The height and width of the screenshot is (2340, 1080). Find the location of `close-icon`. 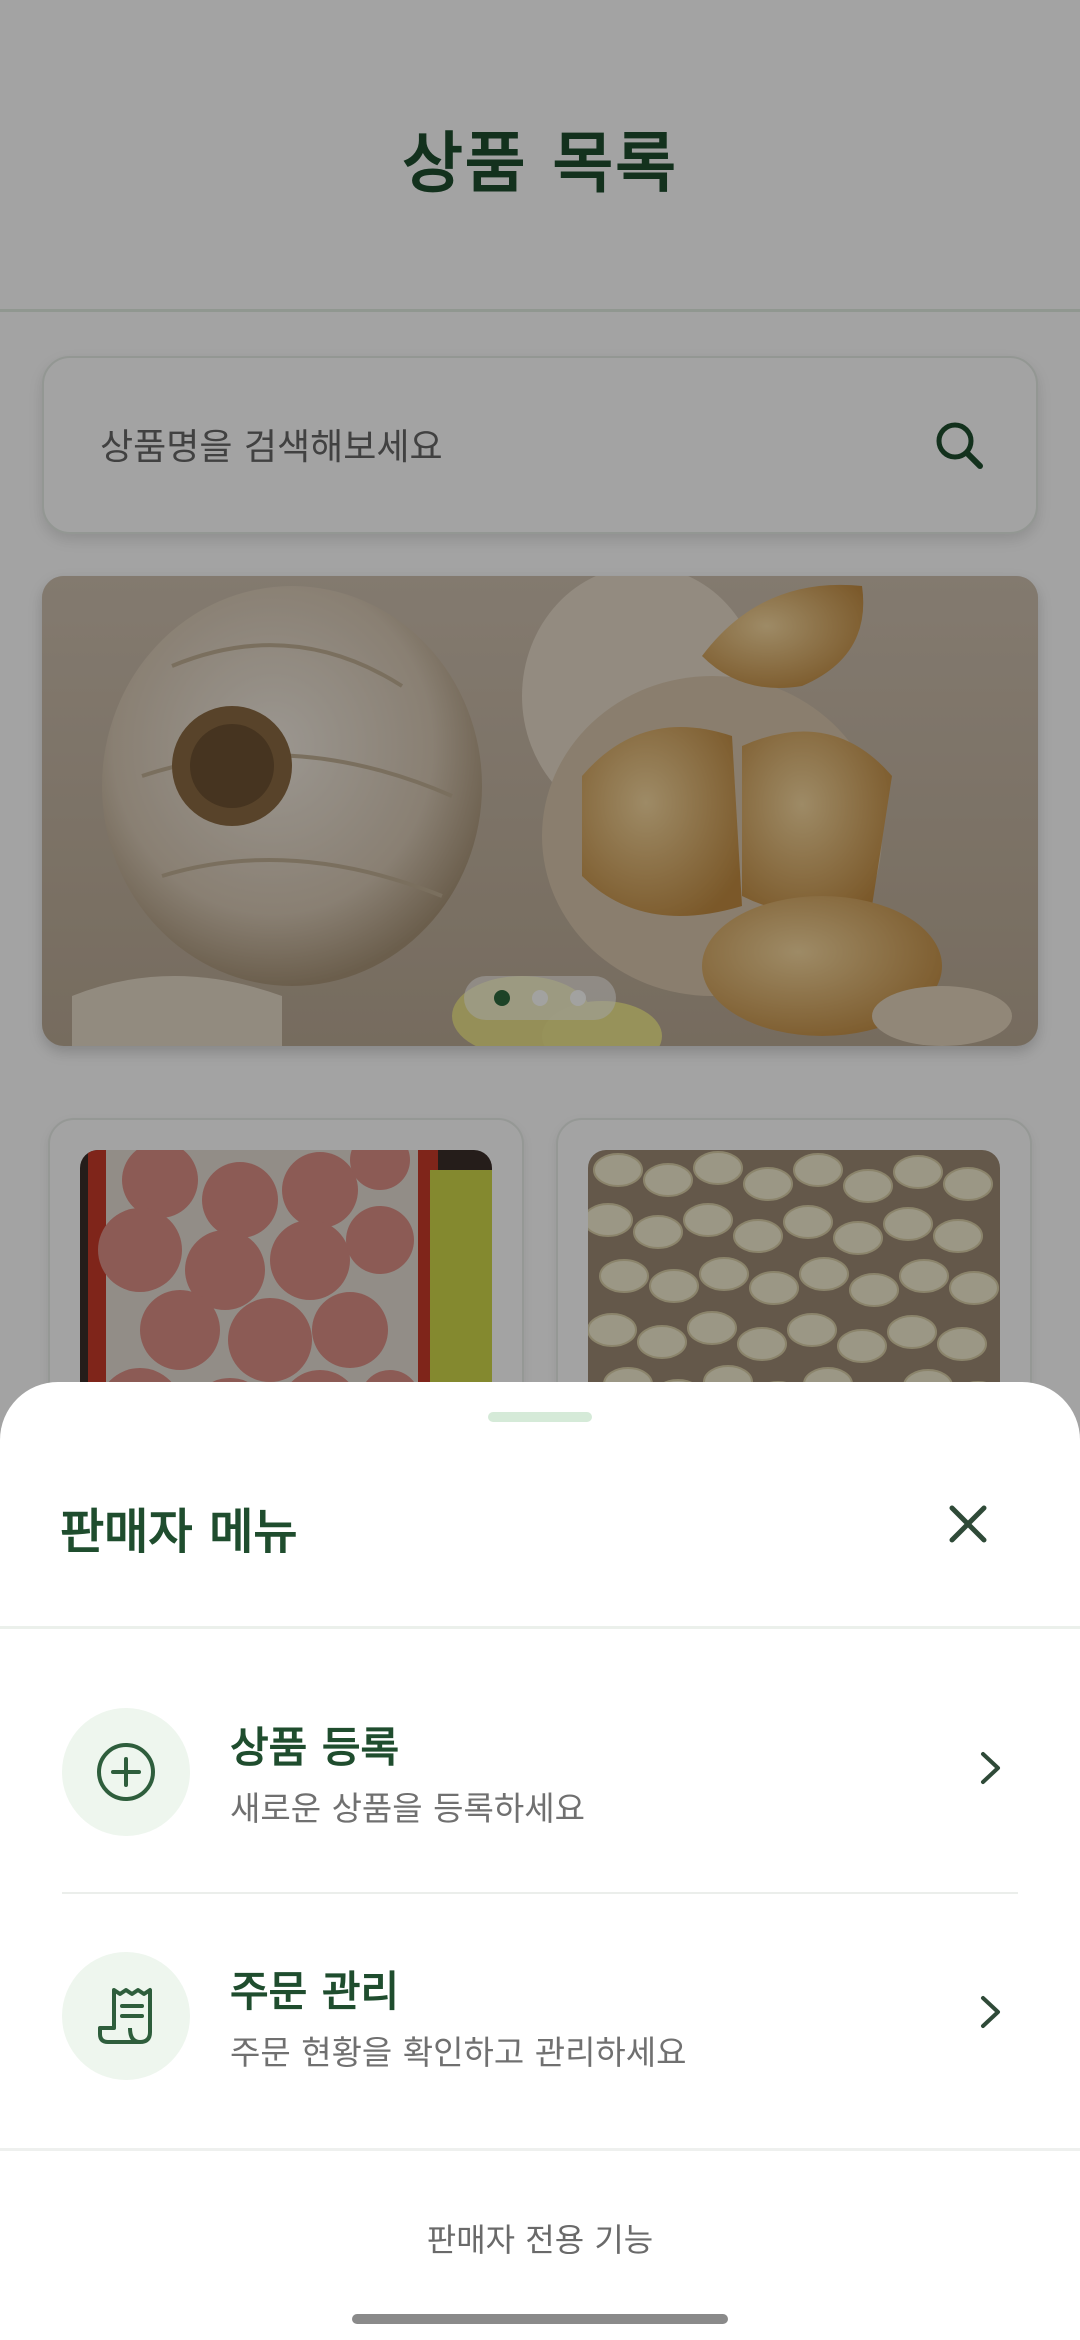

close-icon is located at coordinates (968, 1524).